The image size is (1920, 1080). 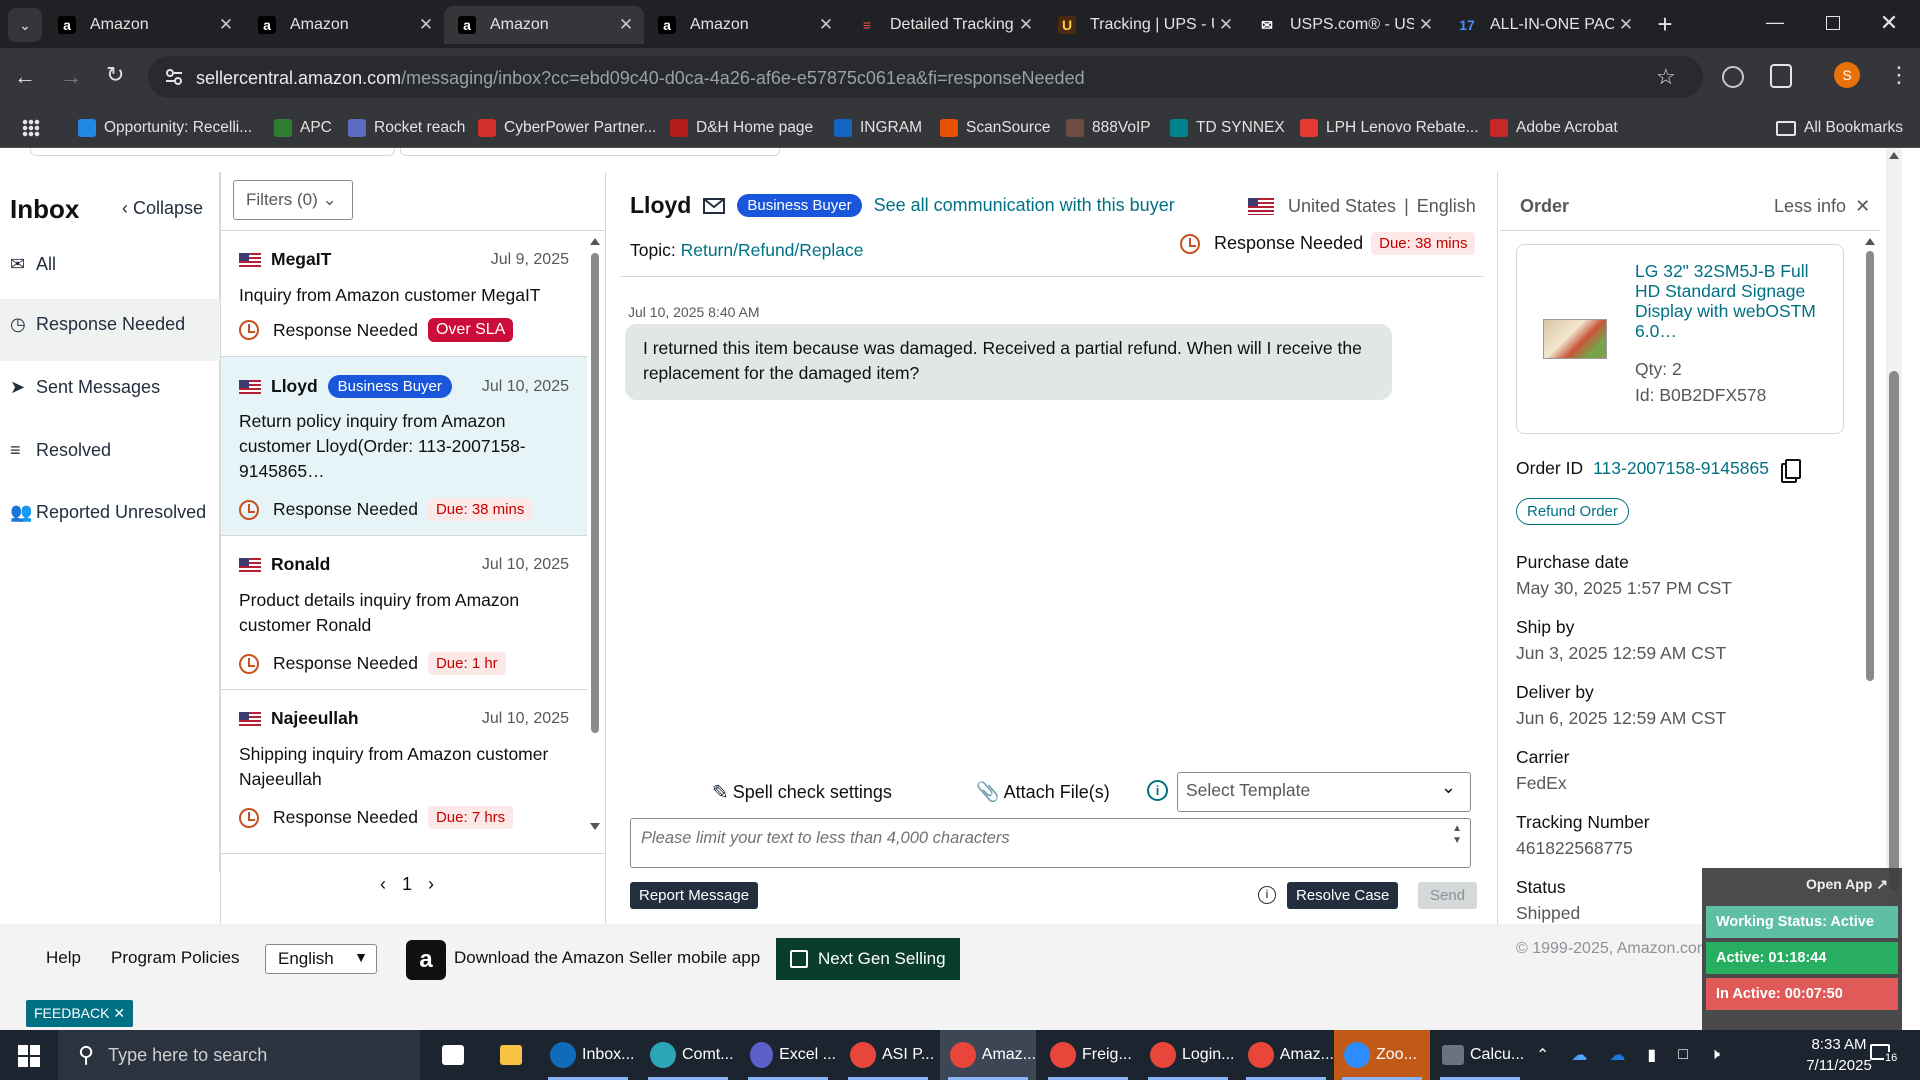 What do you see at coordinates (293, 200) in the screenshot?
I see `filters-button: Filters (0) ⌄` at bounding box center [293, 200].